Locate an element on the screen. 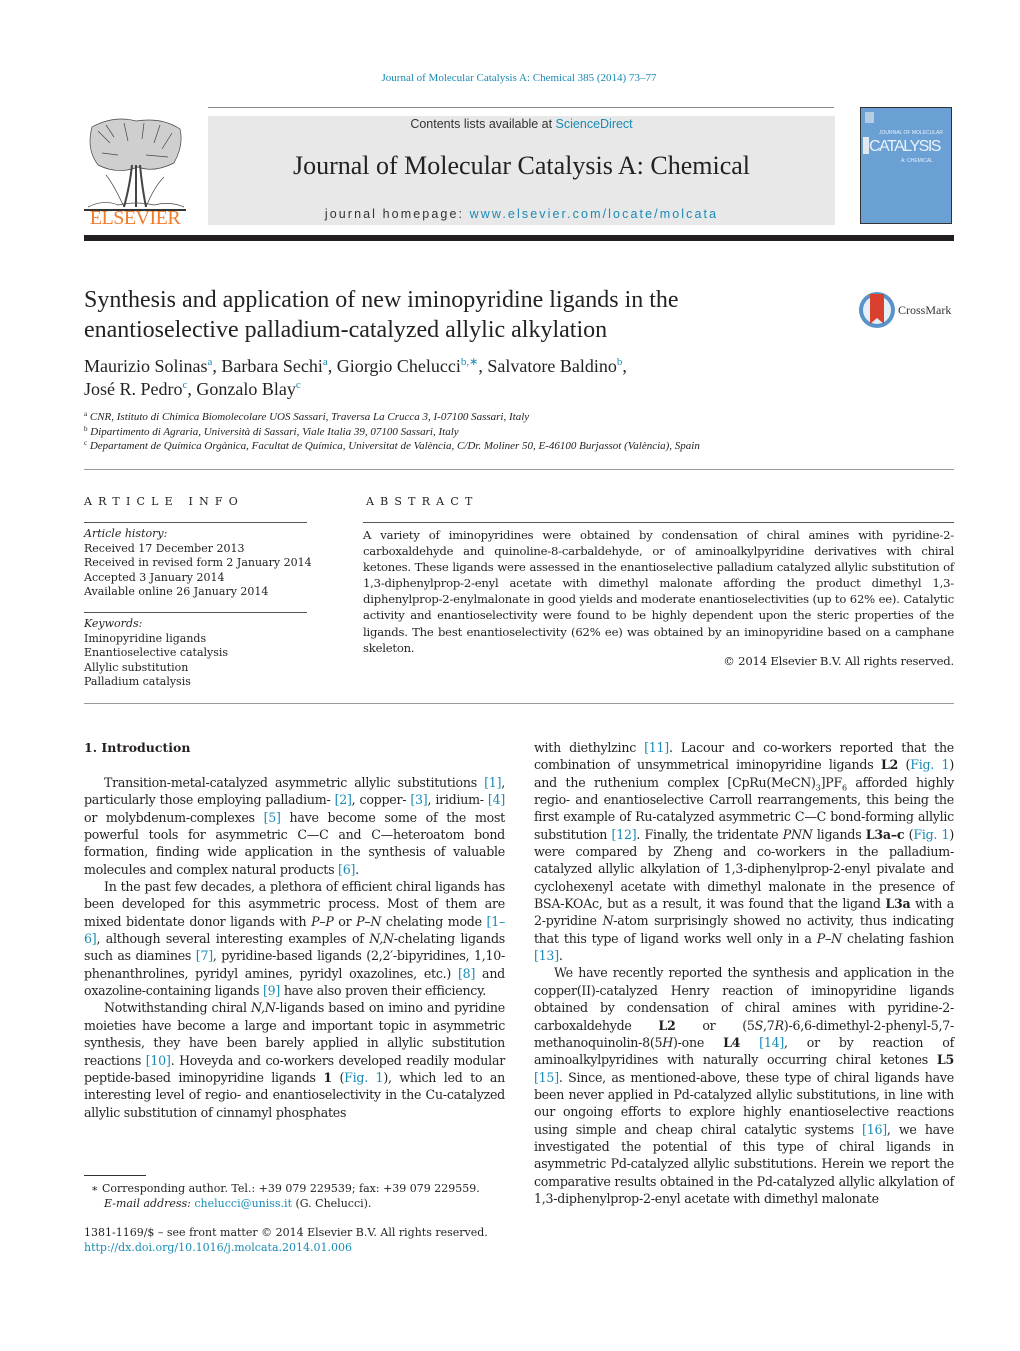 Image resolution: width=1020 pixels, height=1351 pixels. reference-link: [9] is located at coordinates (271, 990).